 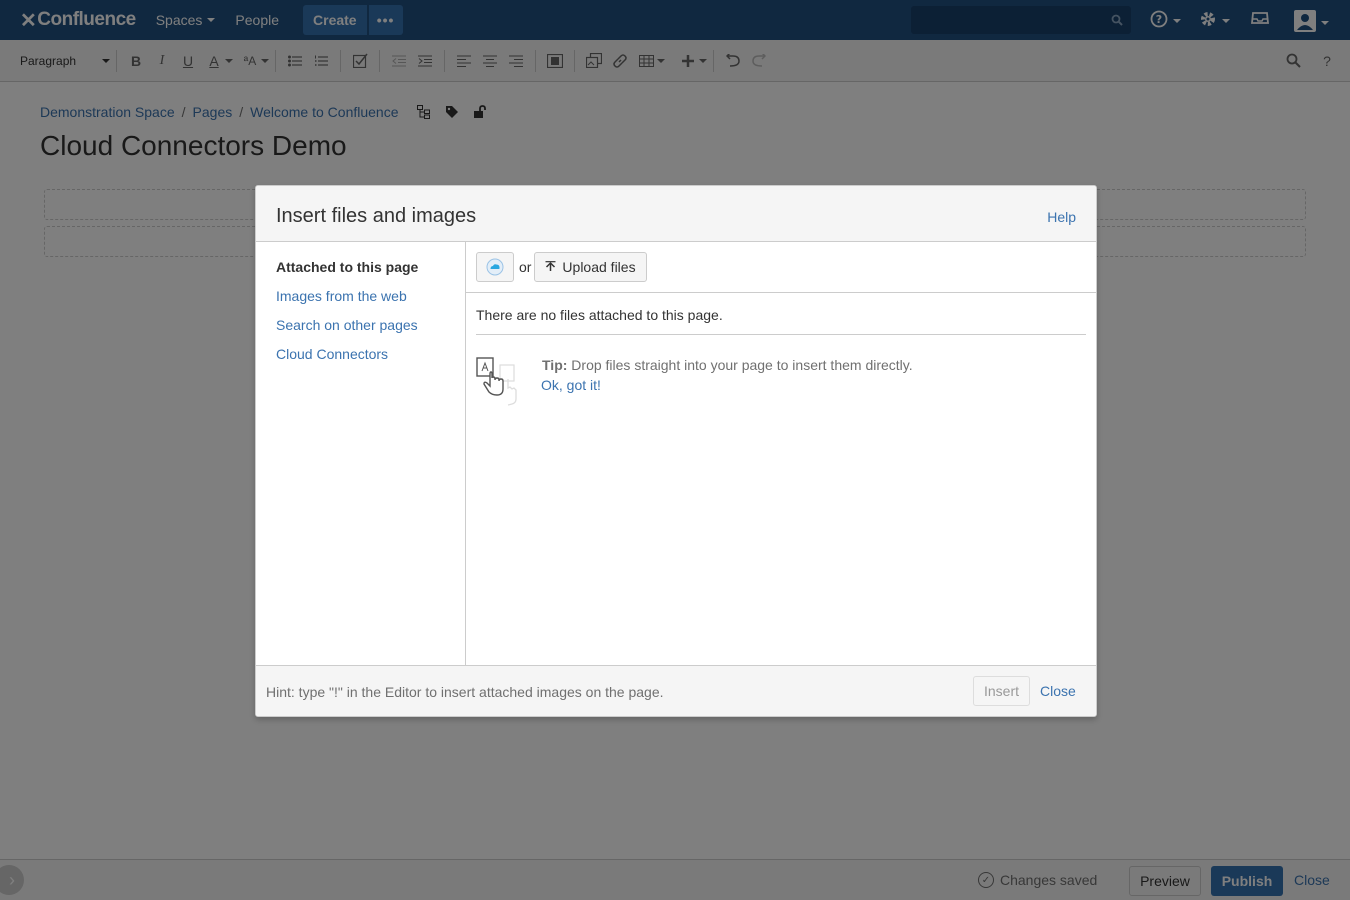 I want to click on dialog-close-link: Close, so click(x=1058, y=691).